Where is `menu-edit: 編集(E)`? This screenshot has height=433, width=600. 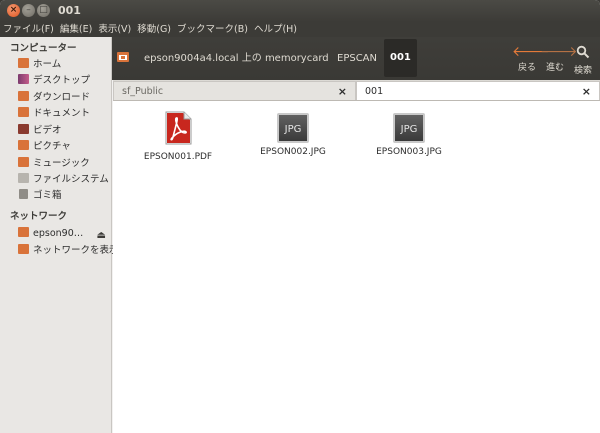 menu-edit: 編集(E) is located at coordinates (76, 29).